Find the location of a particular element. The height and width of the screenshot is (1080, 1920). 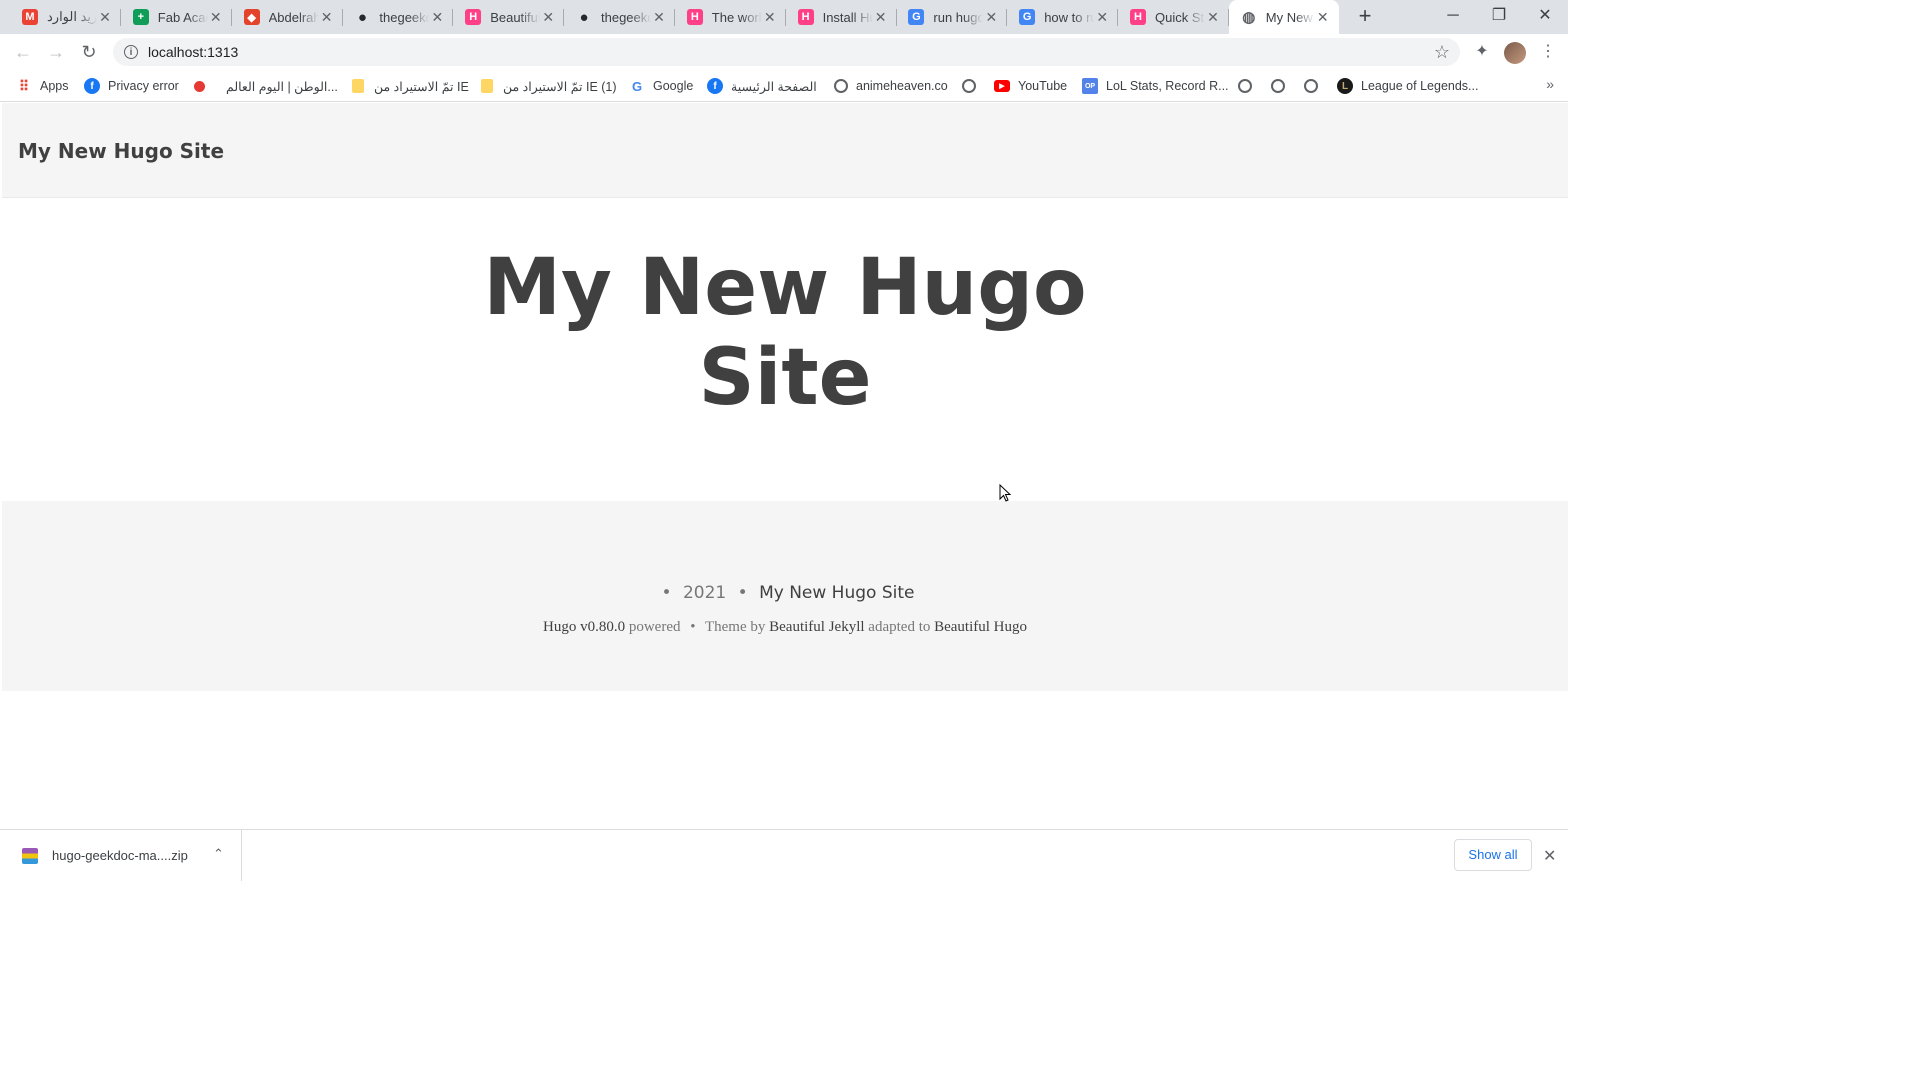

profile-avatar is located at coordinates (1515, 53).